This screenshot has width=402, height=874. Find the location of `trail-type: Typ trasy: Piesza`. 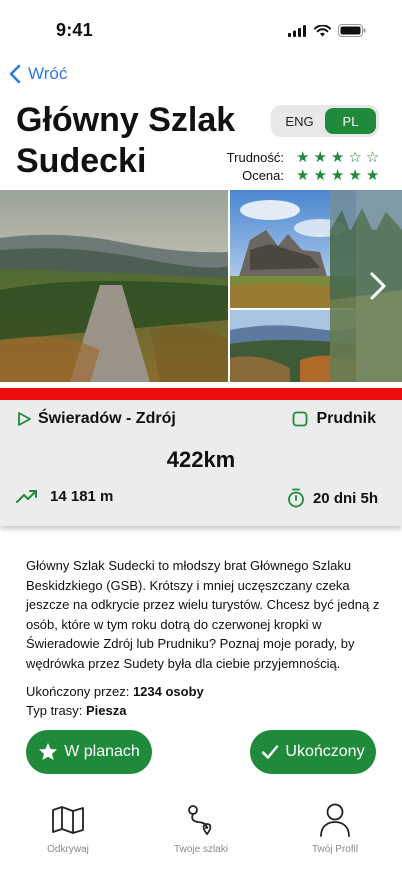

trail-type: Typ trasy: Piesza is located at coordinates (76, 710).